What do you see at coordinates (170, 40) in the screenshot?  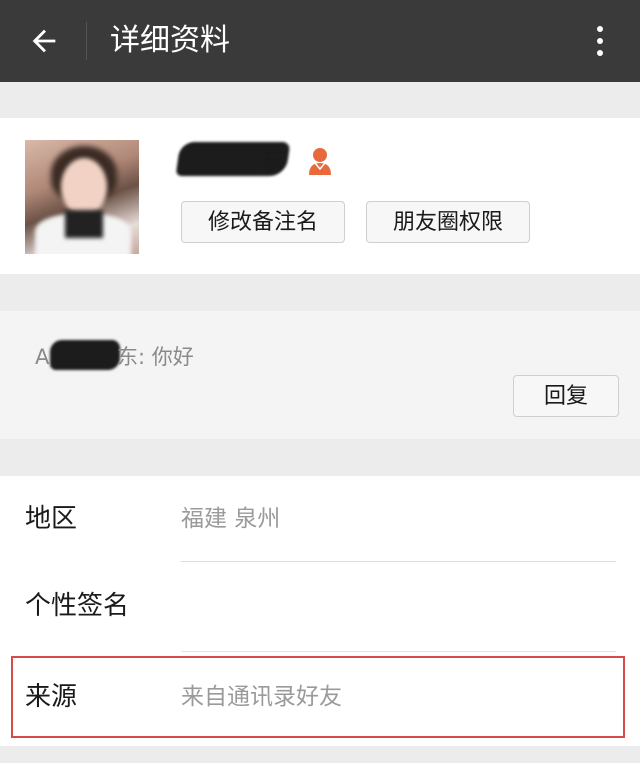 I see `page-title: 详细资料` at bounding box center [170, 40].